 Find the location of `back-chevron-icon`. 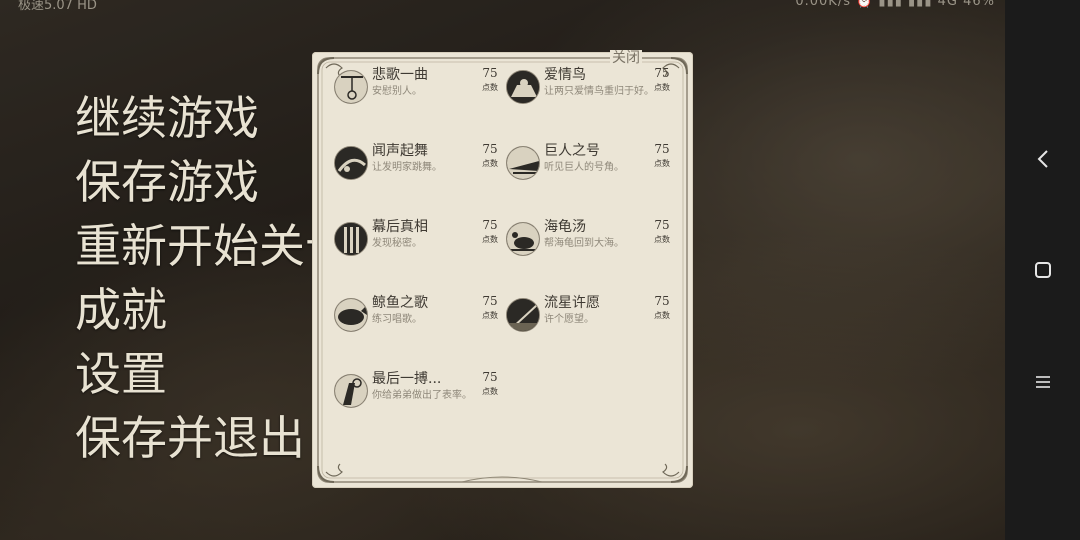

back-chevron-icon is located at coordinates (1042, 159).